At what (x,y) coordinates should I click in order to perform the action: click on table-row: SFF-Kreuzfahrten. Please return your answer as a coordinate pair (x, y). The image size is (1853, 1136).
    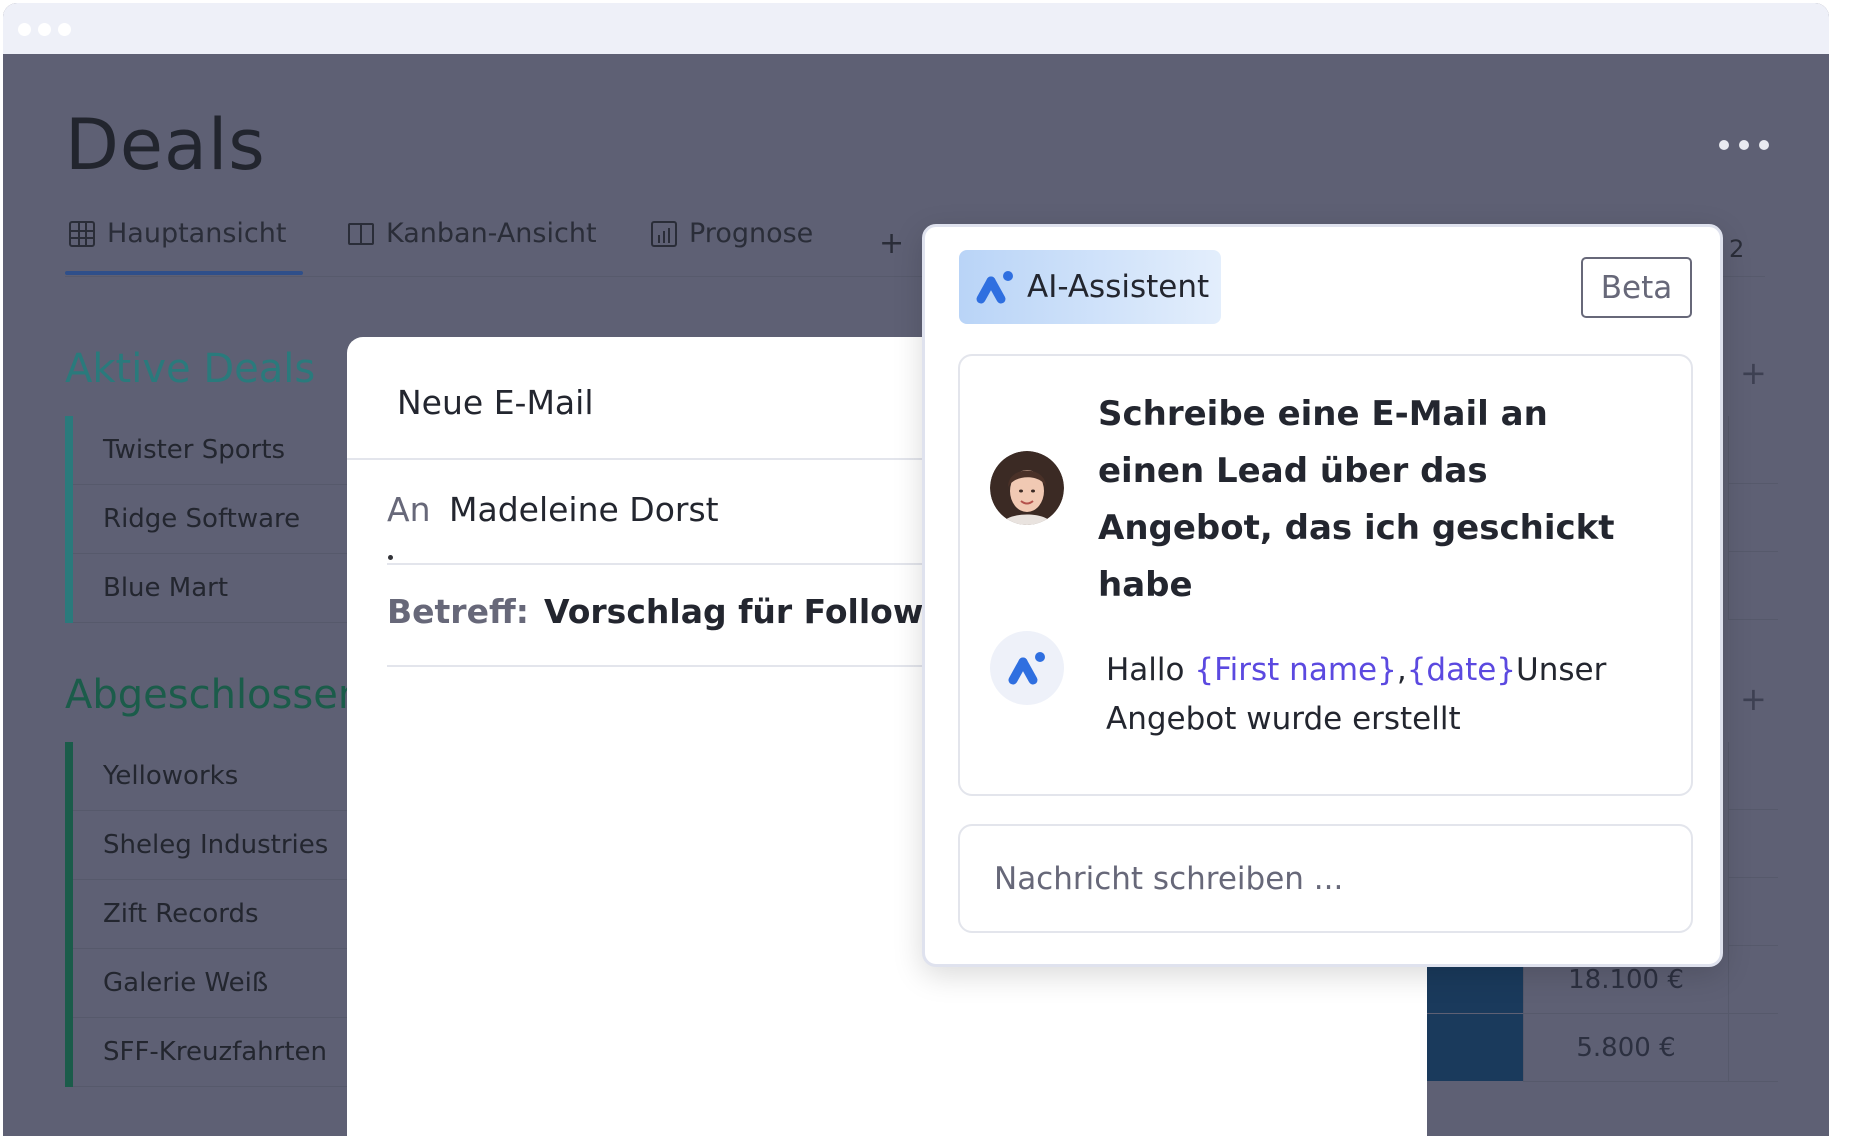
    Looking at the image, I should click on (214, 1052).